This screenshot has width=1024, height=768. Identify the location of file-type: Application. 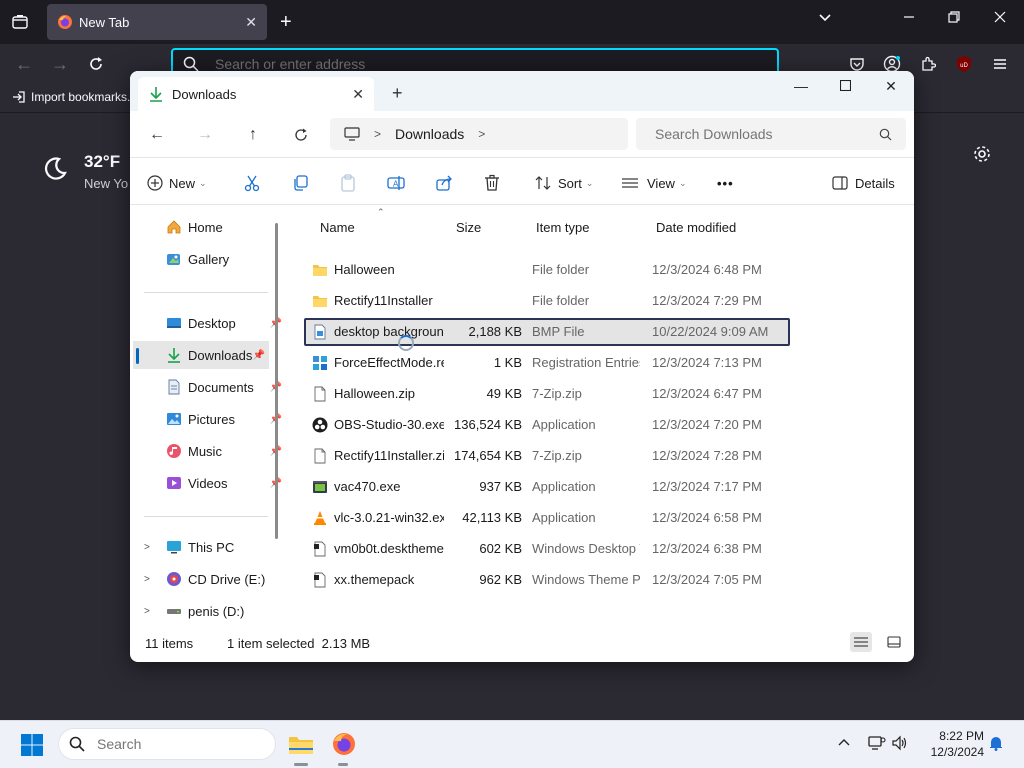
(564, 517).